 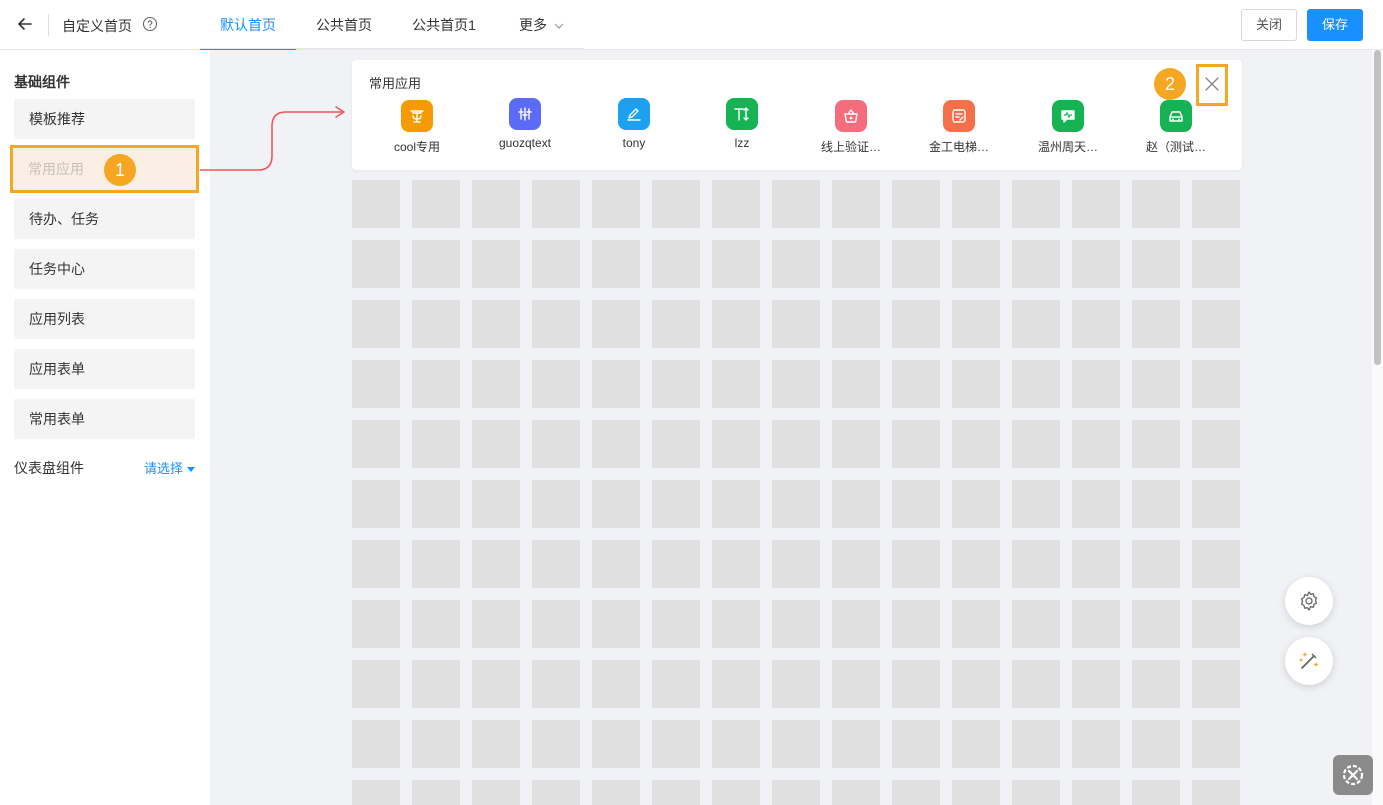 What do you see at coordinates (395, 83) in the screenshot?
I see `widget-title: 常用应用` at bounding box center [395, 83].